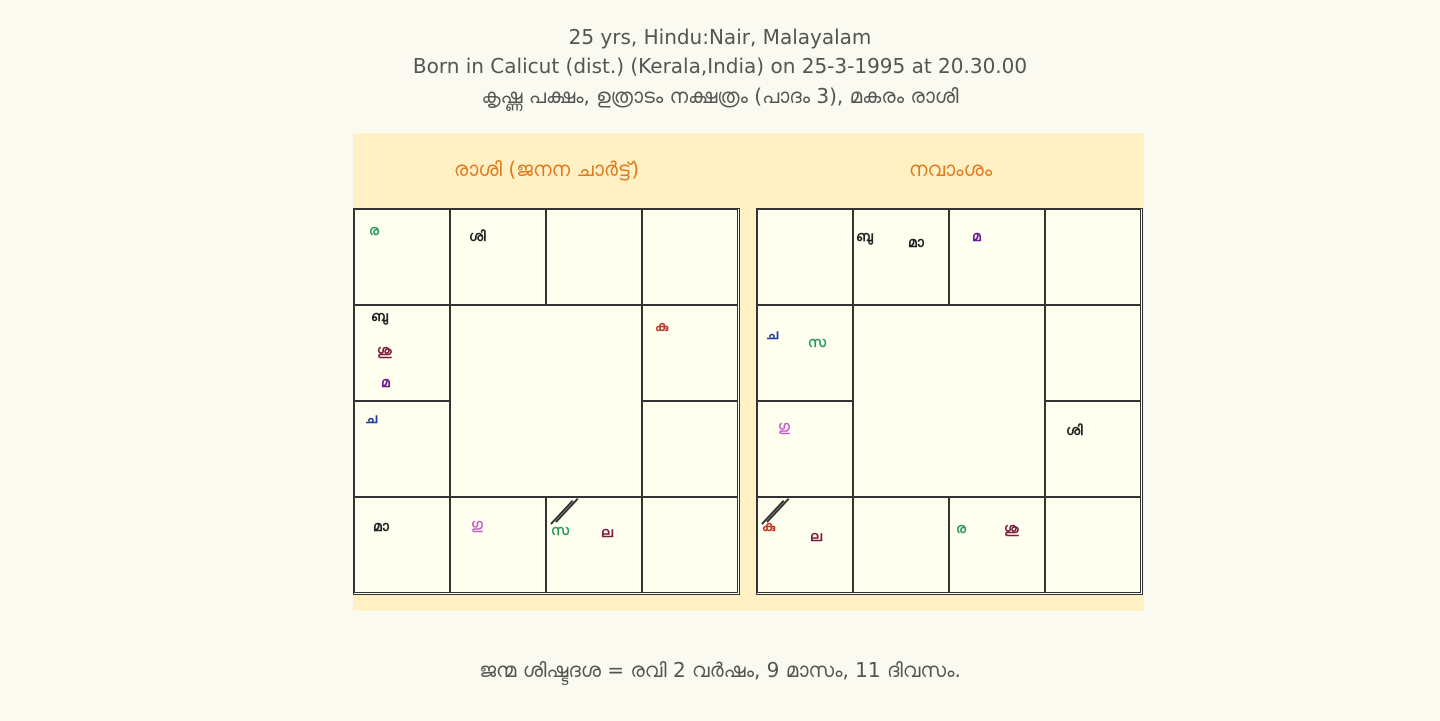 The height and width of the screenshot is (721, 1440). Describe the element at coordinates (901, 257) in the screenshot. I see `navamsa-house-medam: ബു മാ` at that location.